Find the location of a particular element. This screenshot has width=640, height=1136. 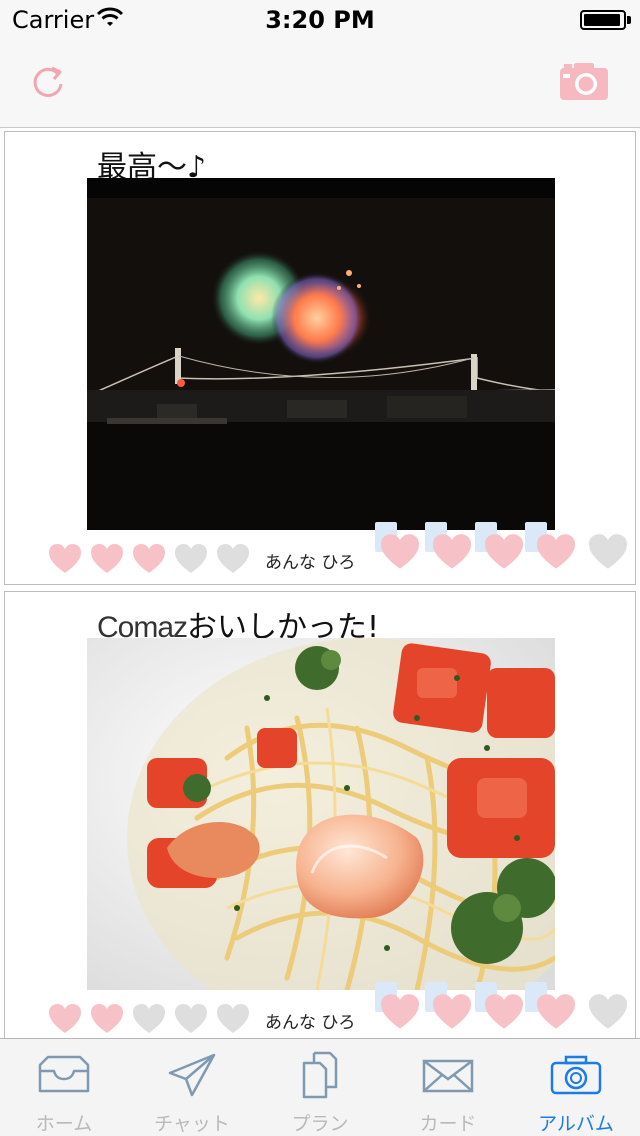

status-bar: Carrier 3:20 PM is located at coordinates (320, 20).